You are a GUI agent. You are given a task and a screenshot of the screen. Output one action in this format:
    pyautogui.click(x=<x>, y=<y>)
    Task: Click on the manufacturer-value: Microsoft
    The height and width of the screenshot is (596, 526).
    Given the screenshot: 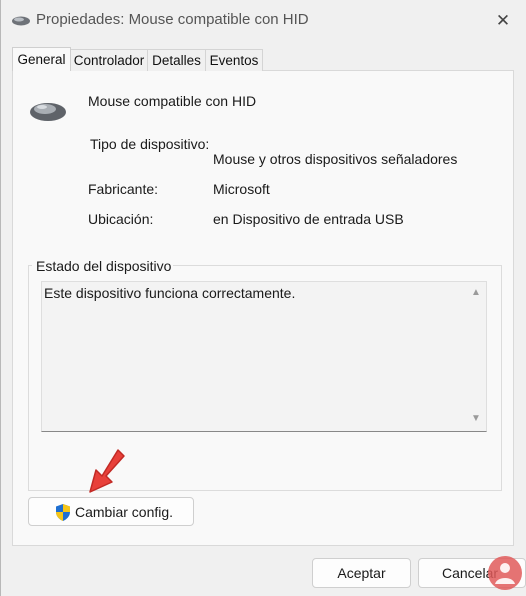 What is the action you would take?
    pyautogui.click(x=241, y=189)
    